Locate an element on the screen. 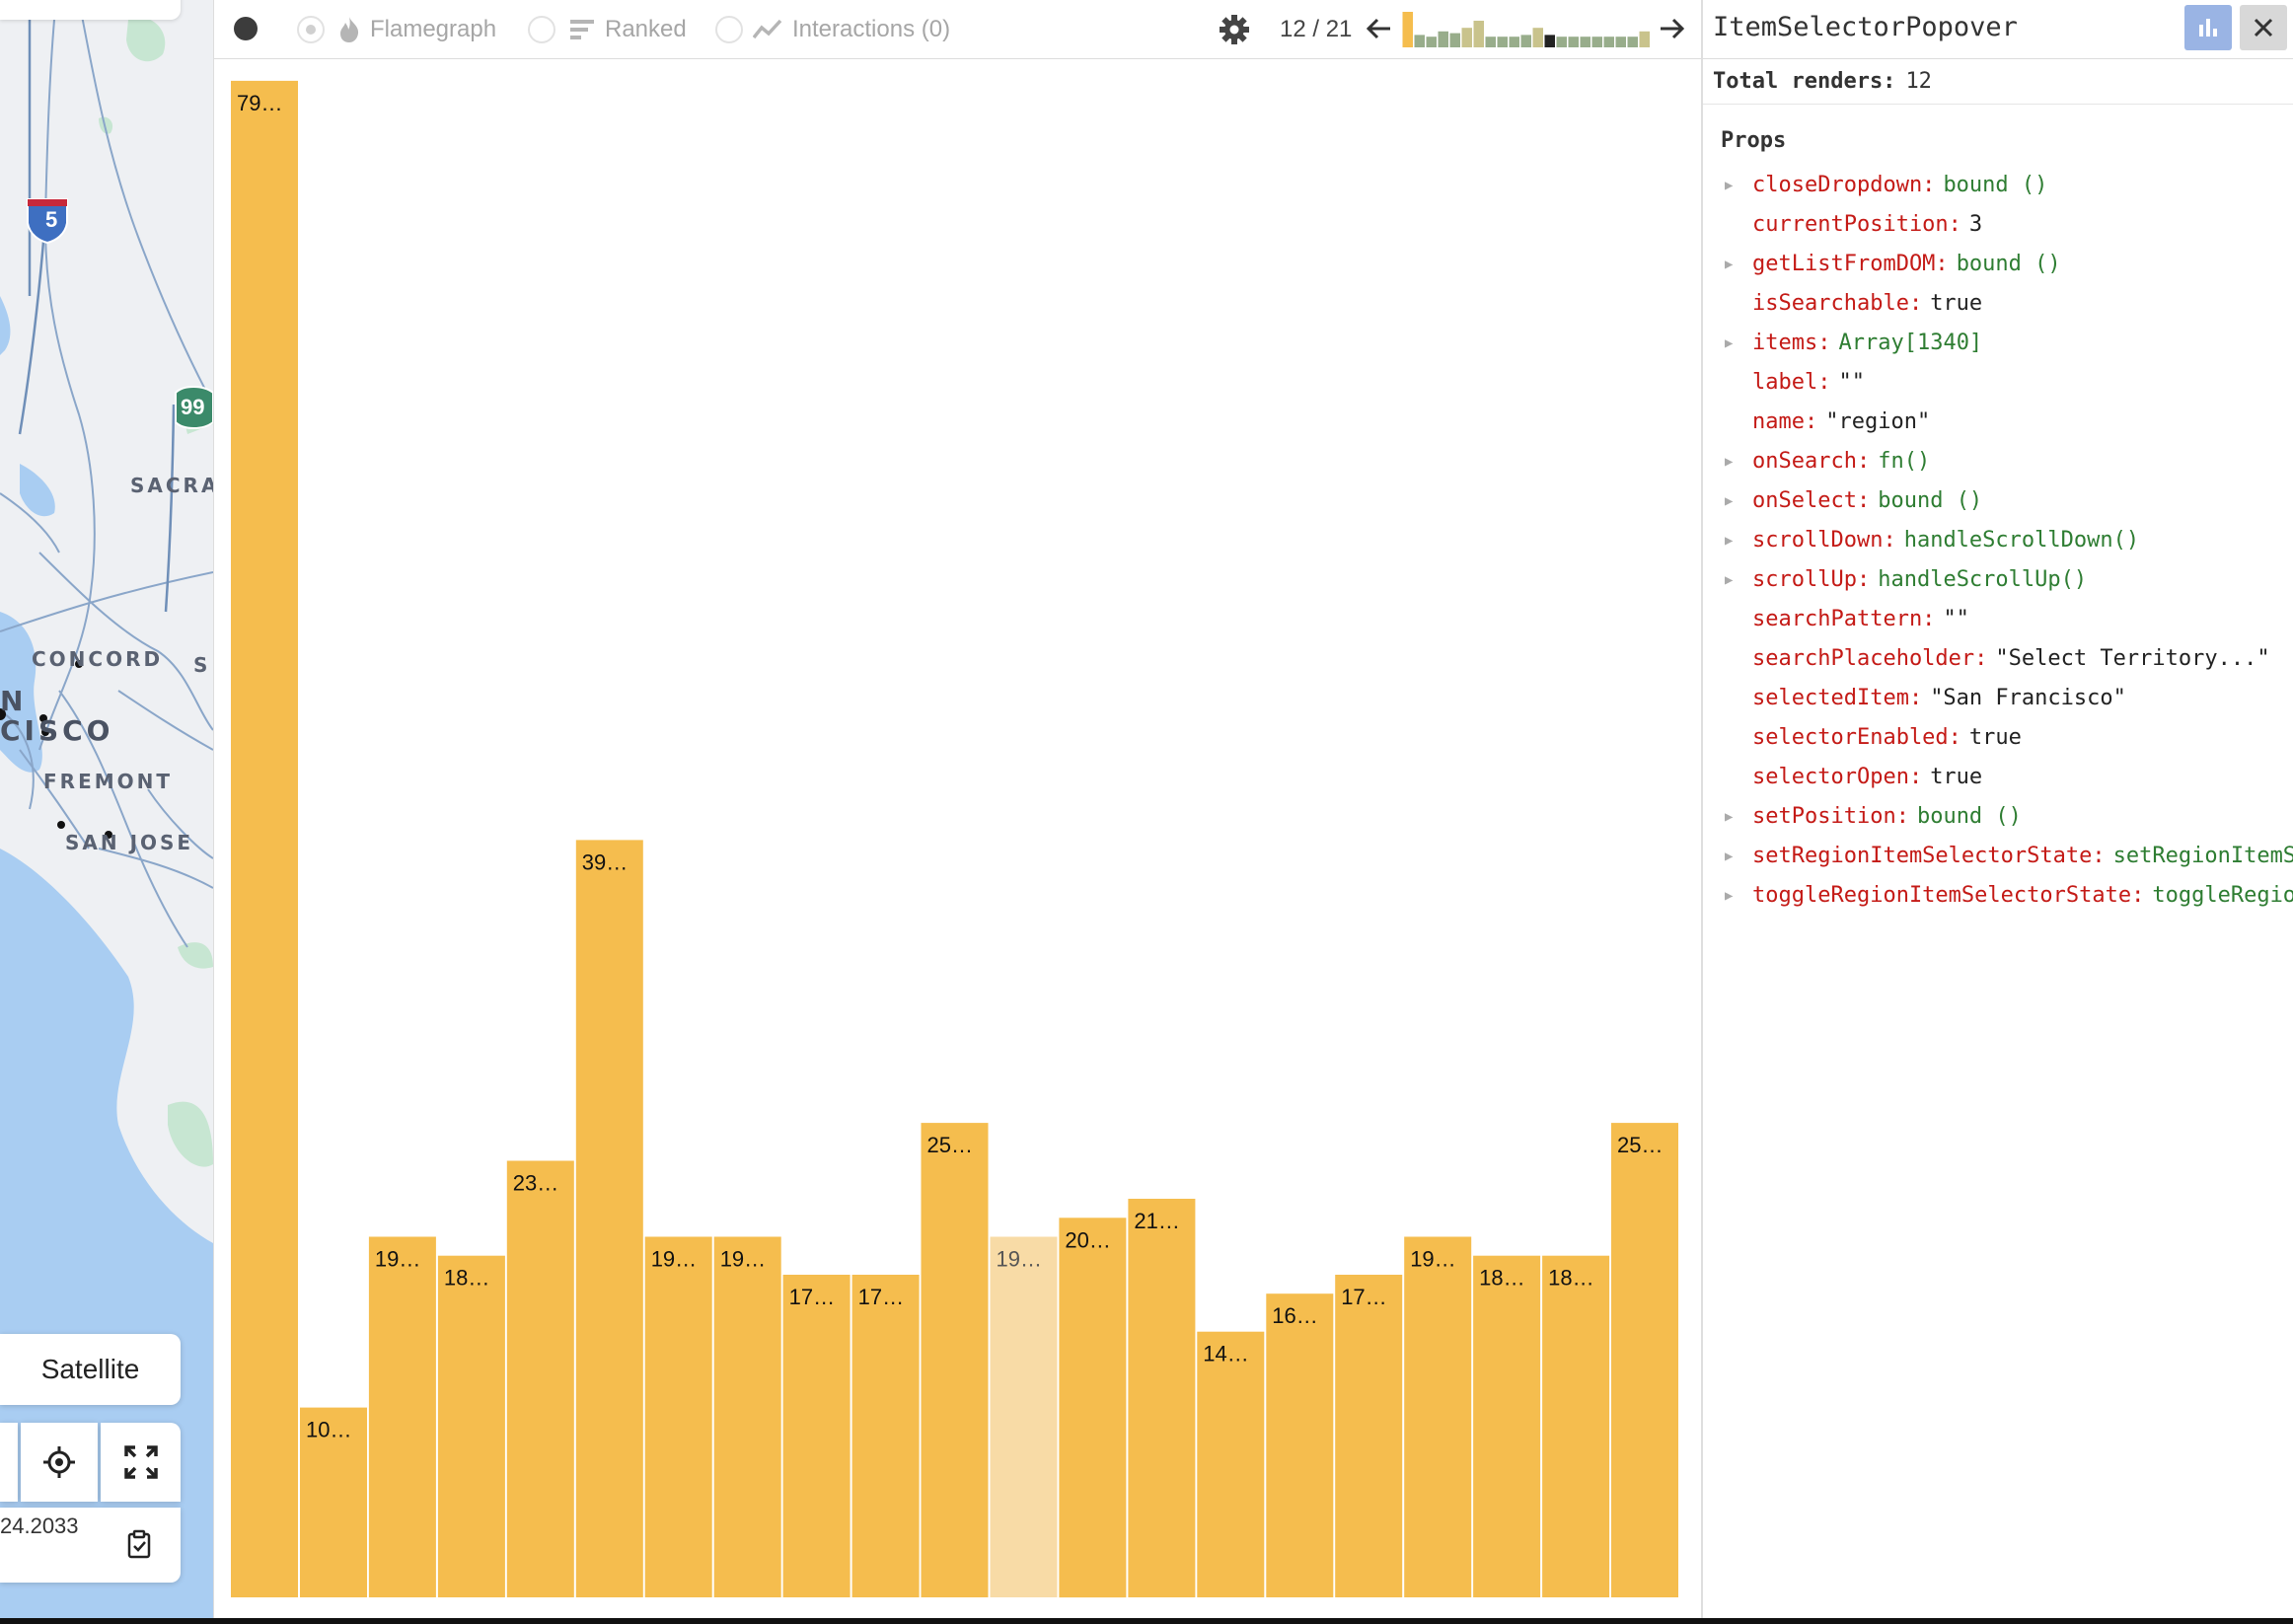  props-heading: Props is located at coordinates (1754, 140).